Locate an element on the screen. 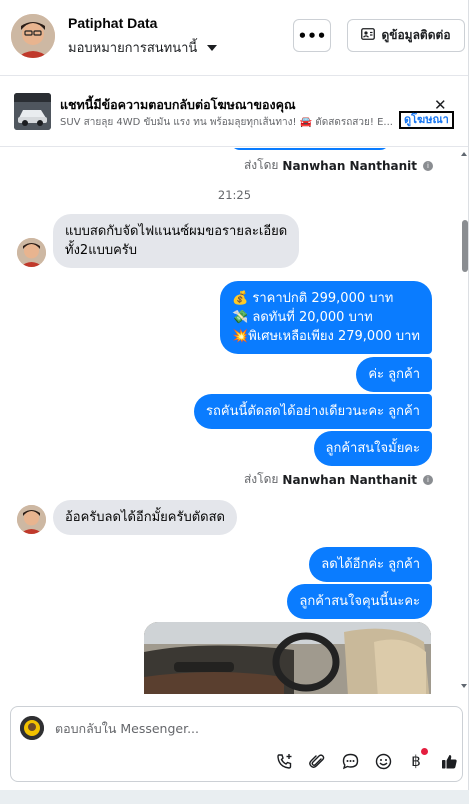 The height and width of the screenshot is (804, 469). reply-input is located at coordinates (245, 728).